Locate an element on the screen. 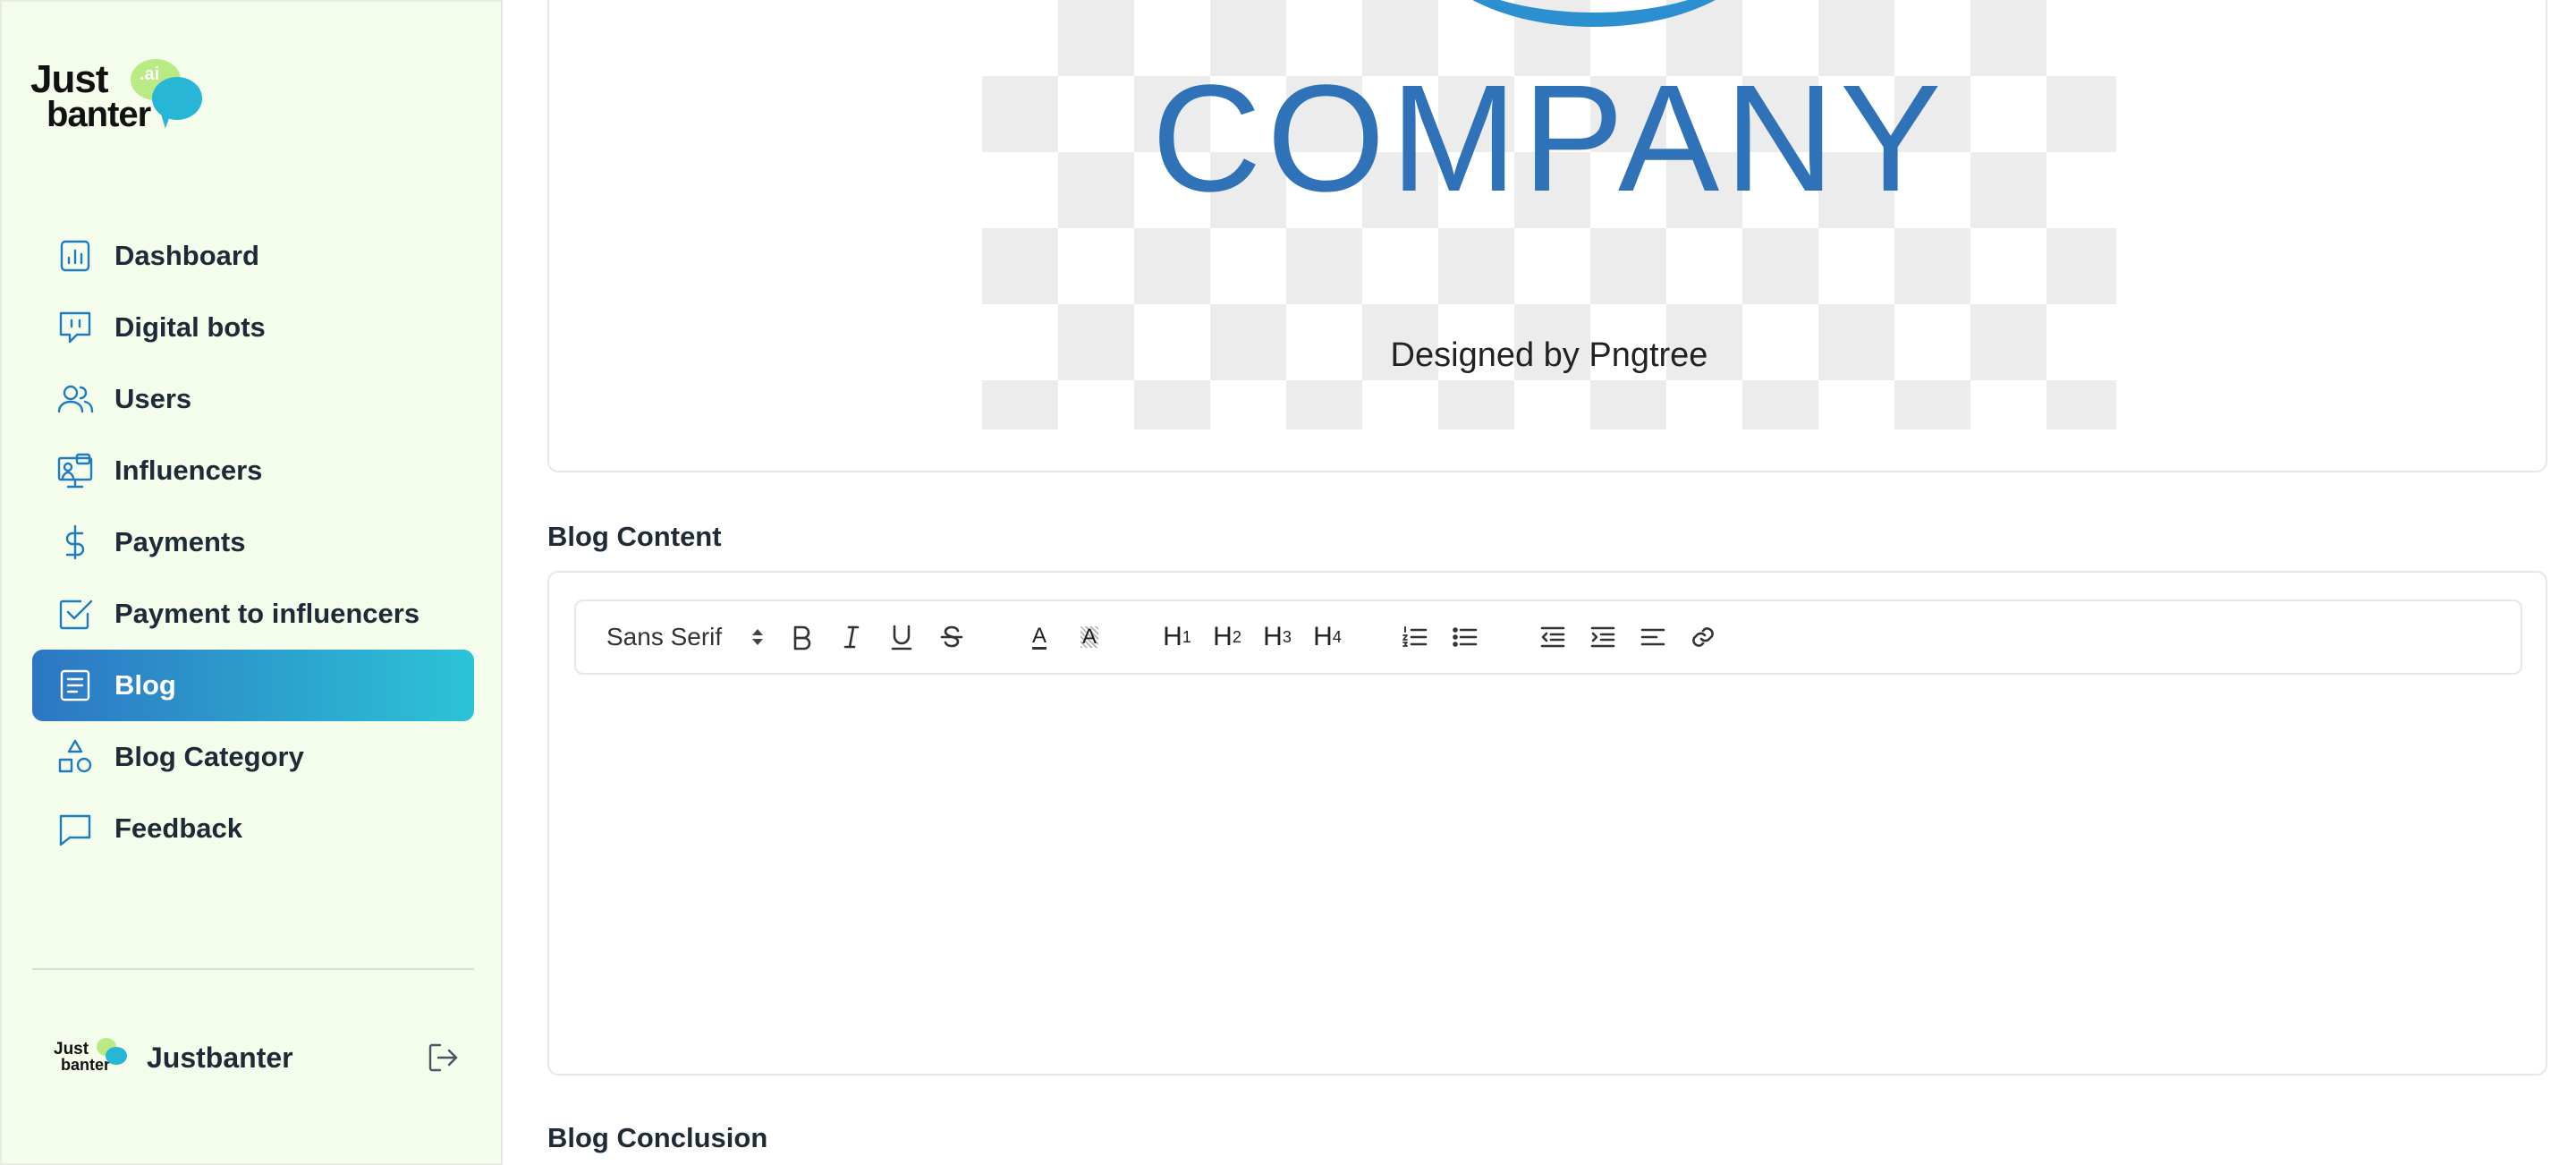 The image size is (2576, 1165). heading-group: H1 H2 H3 H4 is located at coordinates (1252, 637).